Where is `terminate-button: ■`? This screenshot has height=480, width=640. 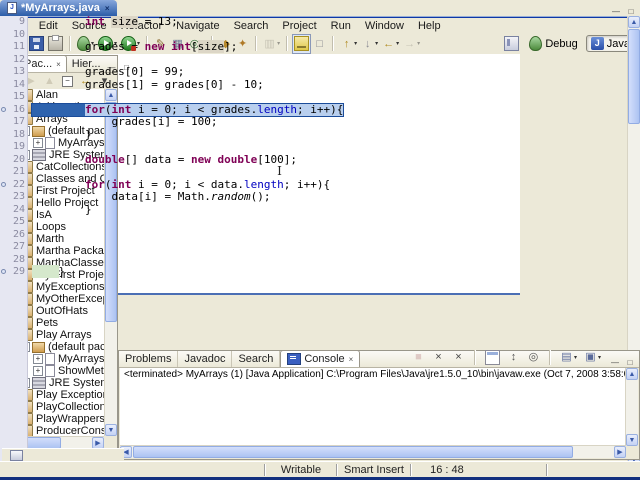 terminate-button: ■ is located at coordinates (418, 357).